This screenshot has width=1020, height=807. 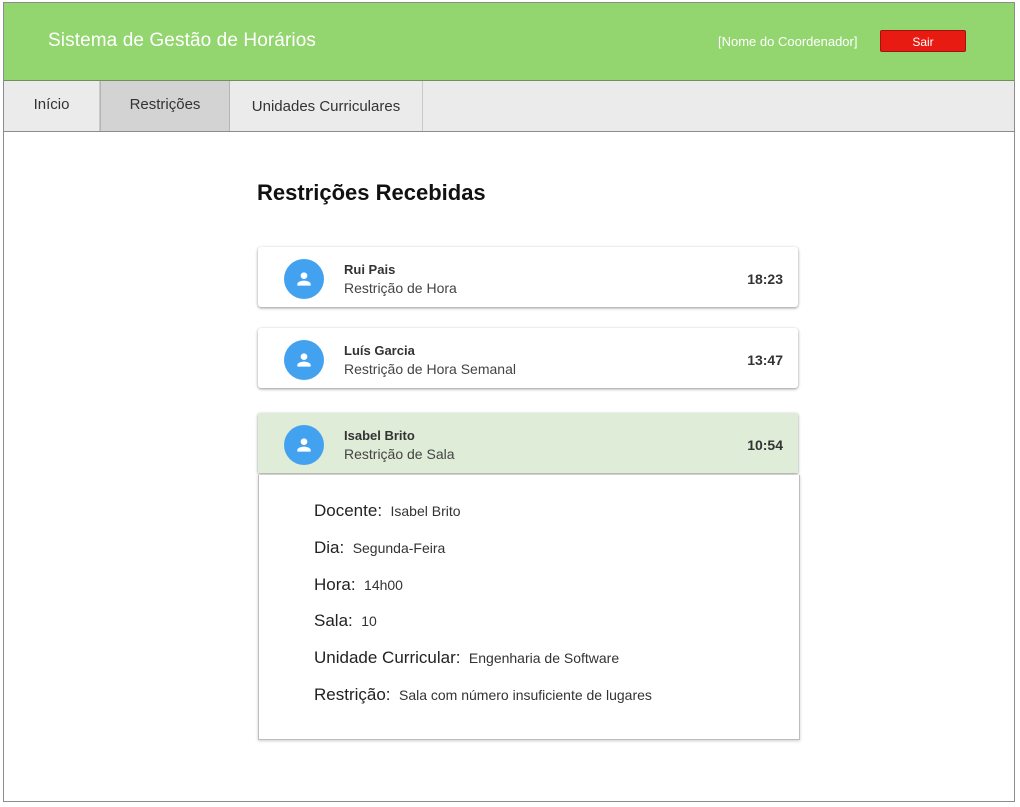 I want to click on tab-inicio: Início, so click(x=52, y=106).